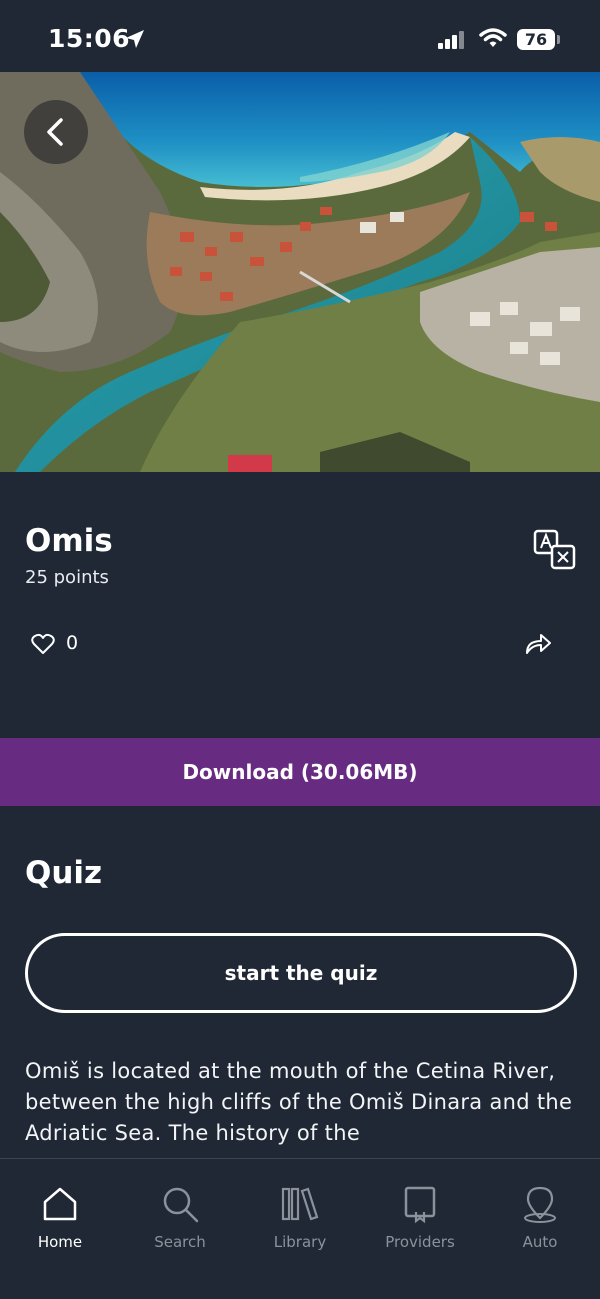 The width and height of the screenshot is (600, 1299). What do you see at coordinates (555, 550) in the screenshot?
I see `translate-icon` at bounding box center [555, 550].